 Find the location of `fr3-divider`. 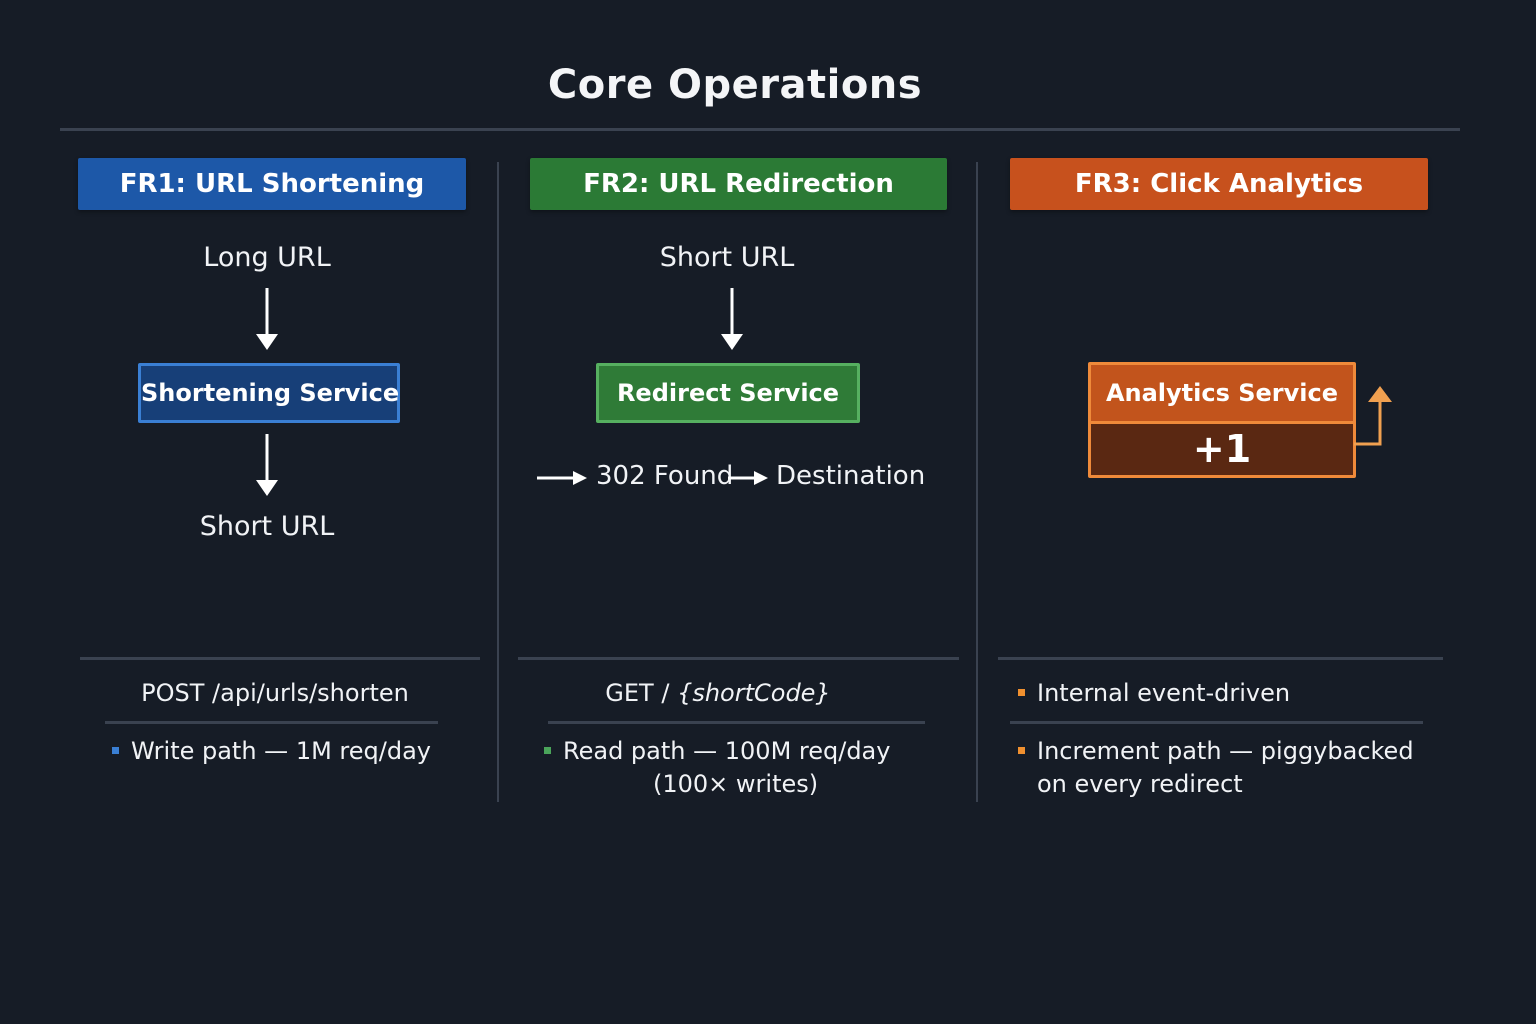

fr3-divider is located at coordinates (1220, 658).